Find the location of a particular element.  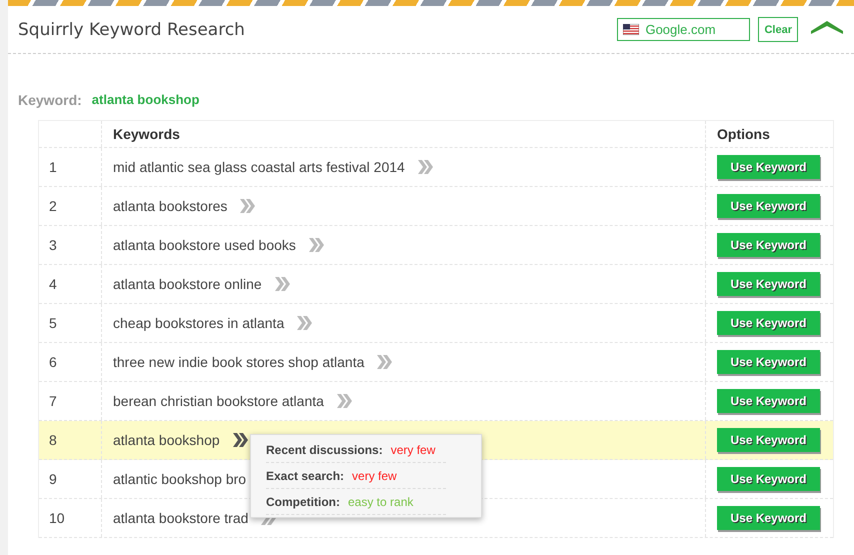

keyword-text: atlanta bookstores is located at coordinates (170, 206).